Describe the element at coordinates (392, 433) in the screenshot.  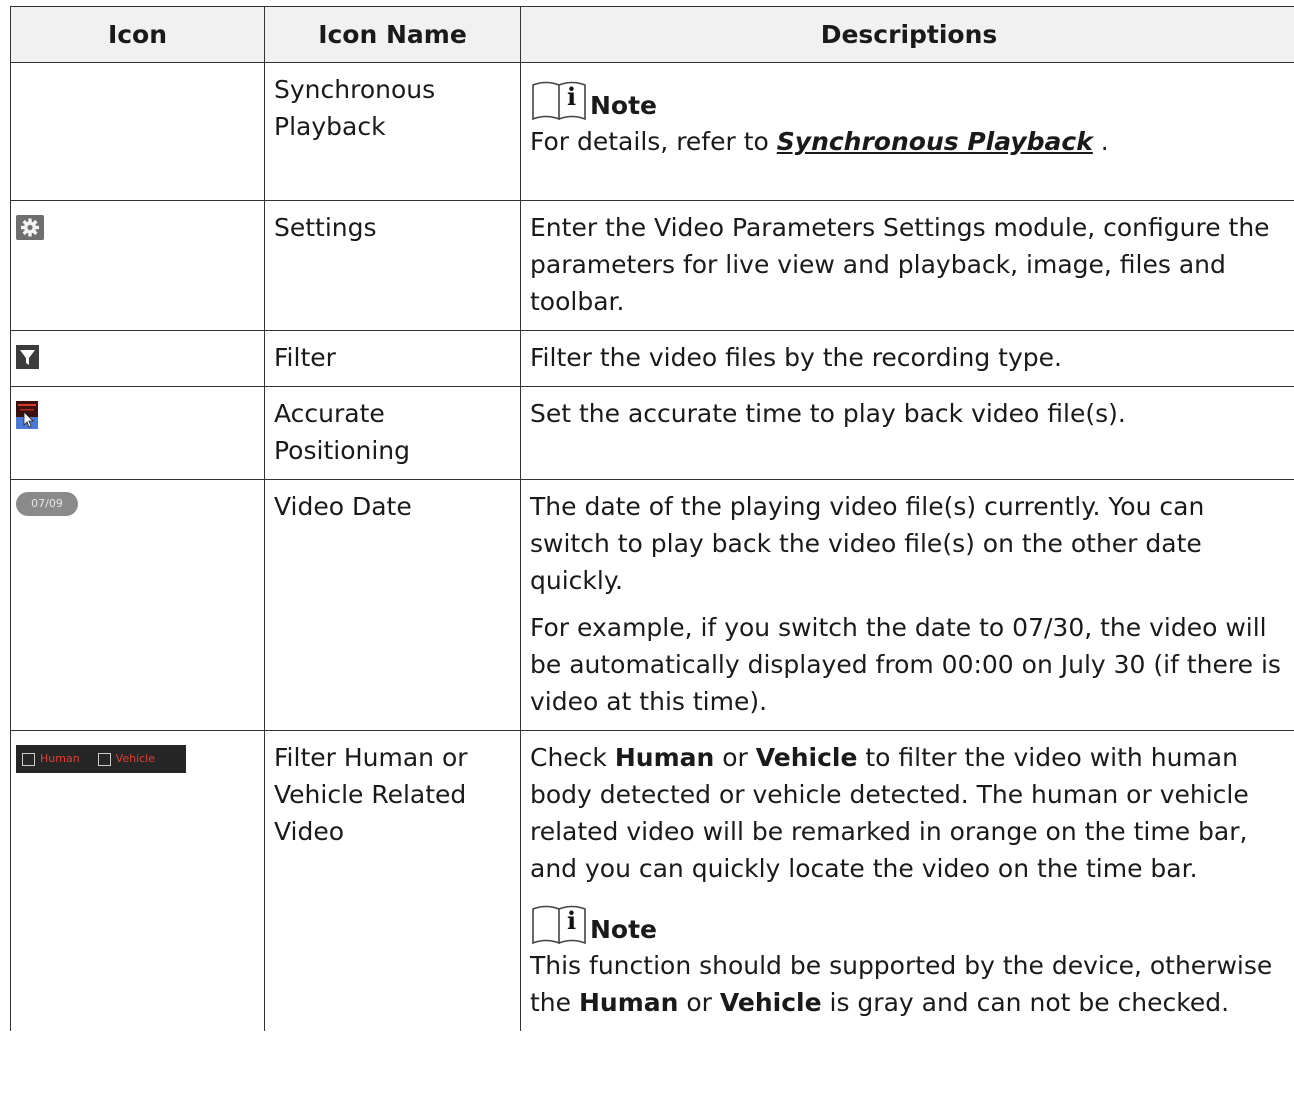
I see `icon-name-cell: Accurate Positioning` at that location.